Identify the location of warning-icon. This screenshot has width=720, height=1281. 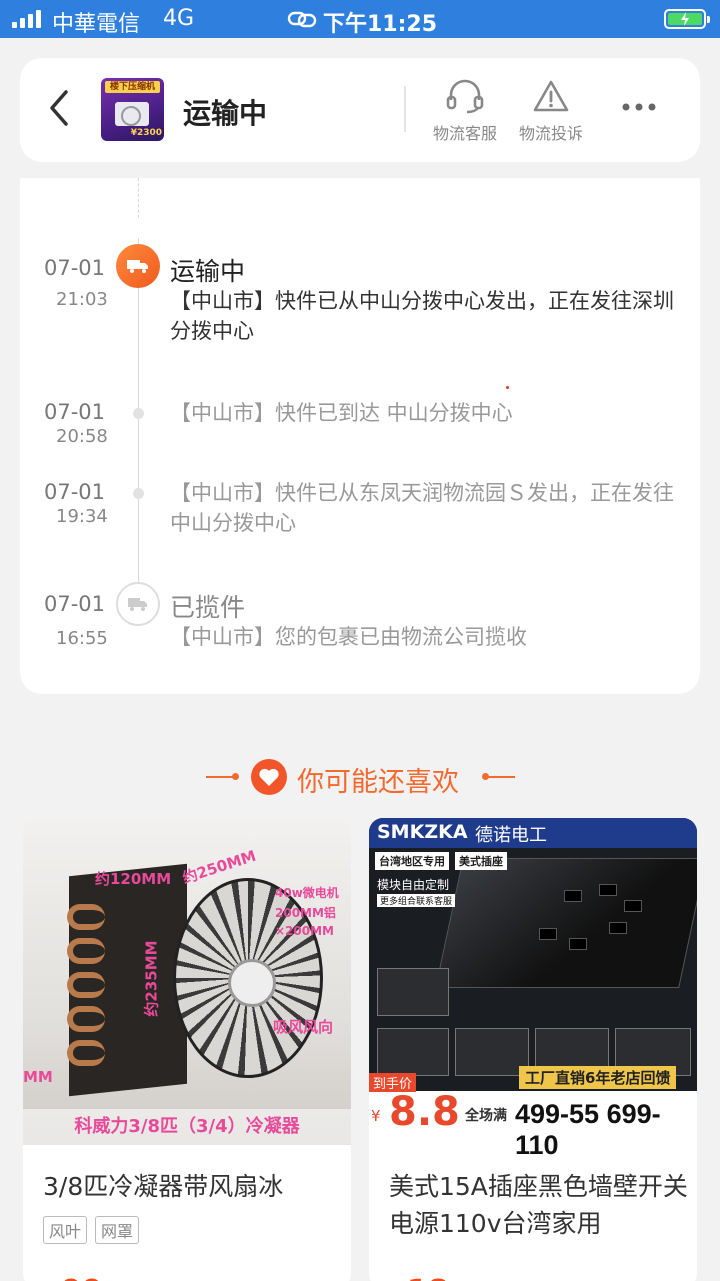
(551, 96).